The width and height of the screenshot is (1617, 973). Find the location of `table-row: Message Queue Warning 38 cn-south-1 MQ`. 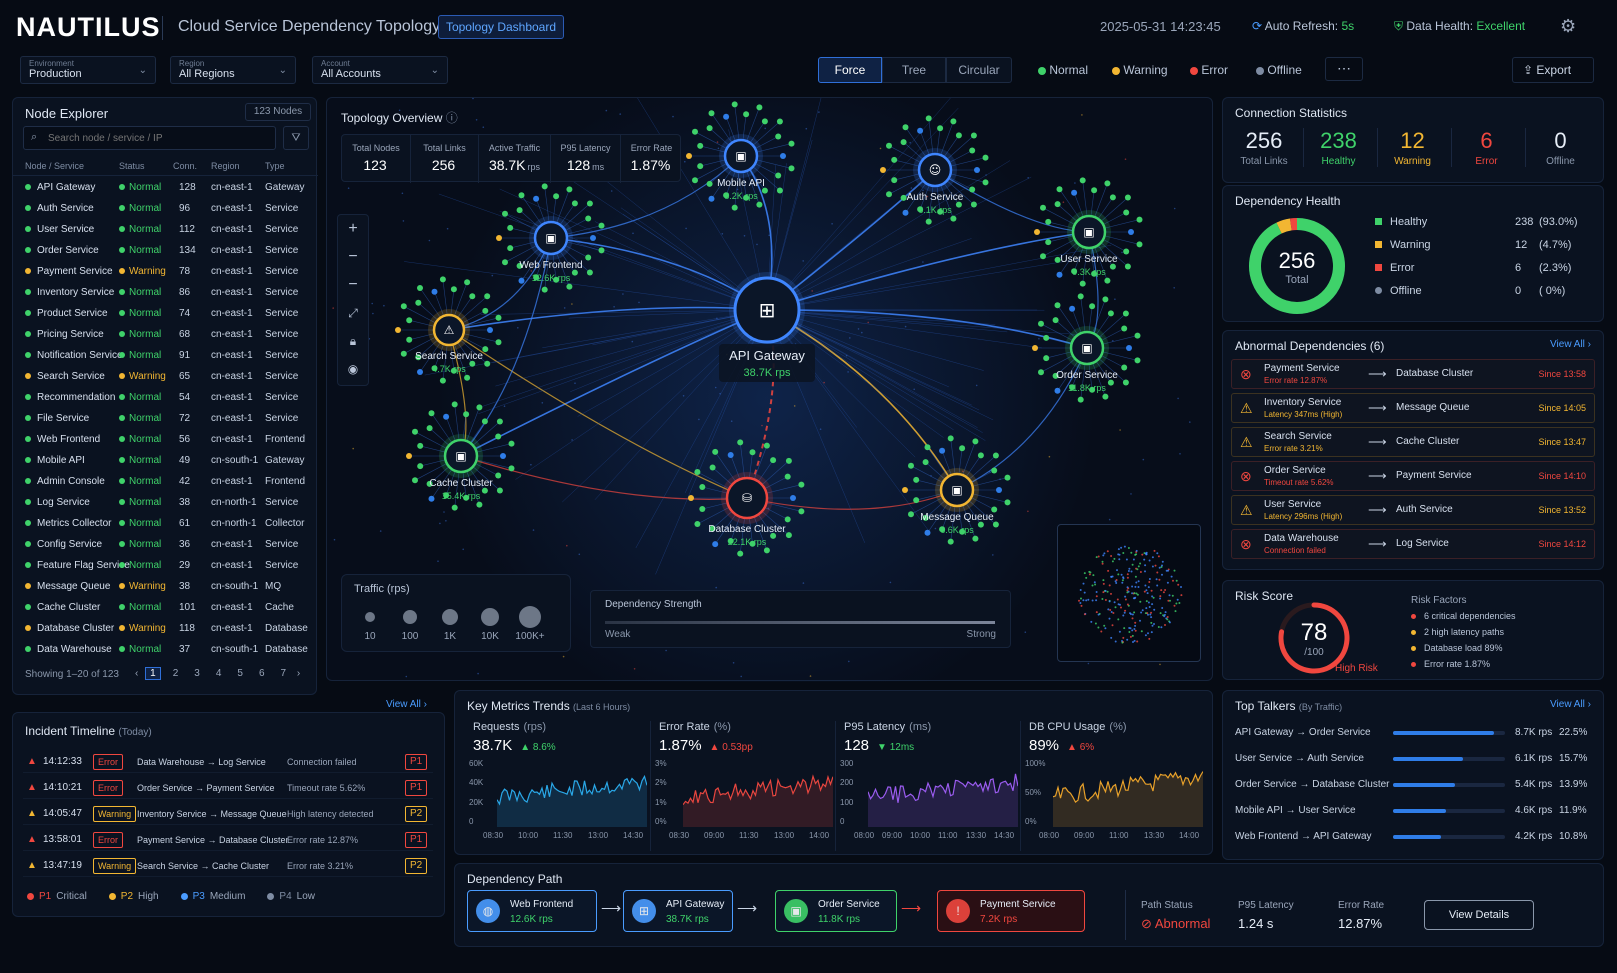

table-row: Message Queue Warning 38 cn-south-1 MQ is located at coordinates (165, 586).